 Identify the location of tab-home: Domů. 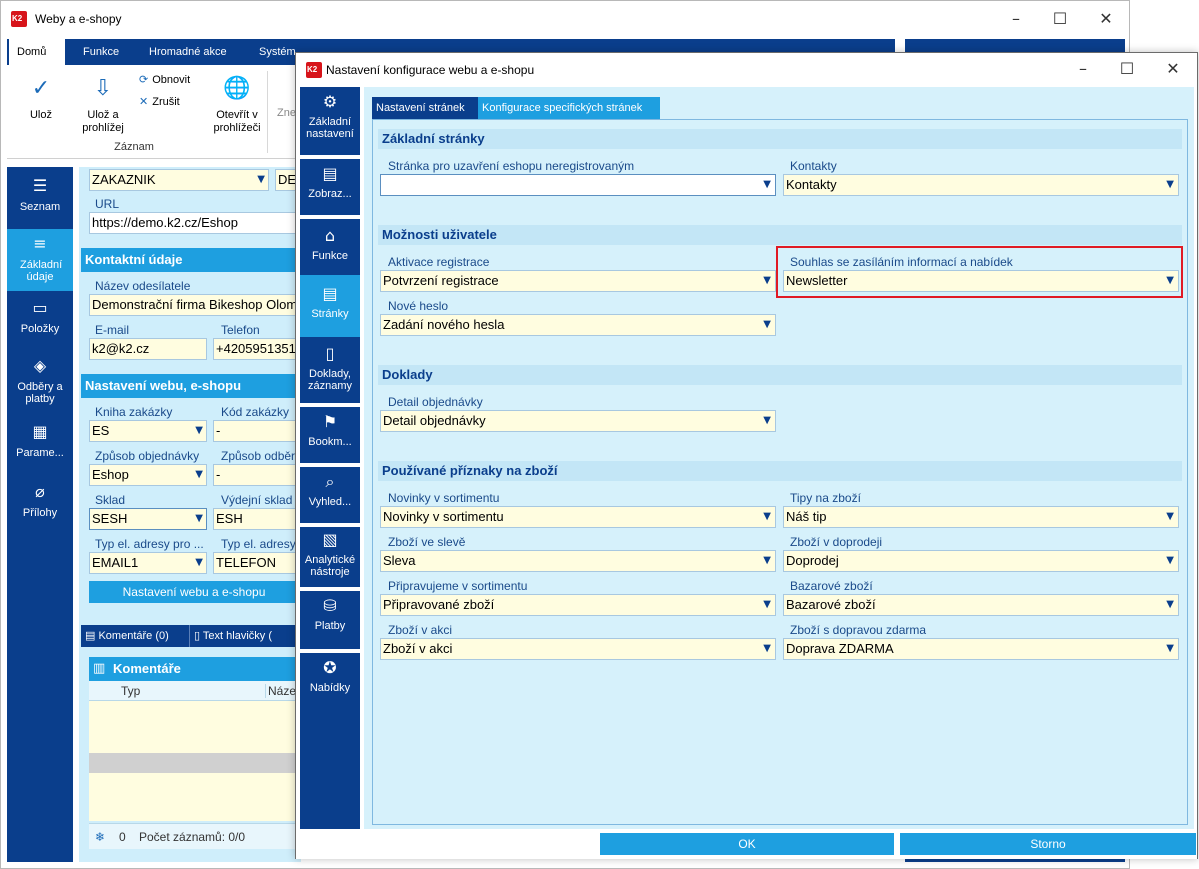
(37, 52).